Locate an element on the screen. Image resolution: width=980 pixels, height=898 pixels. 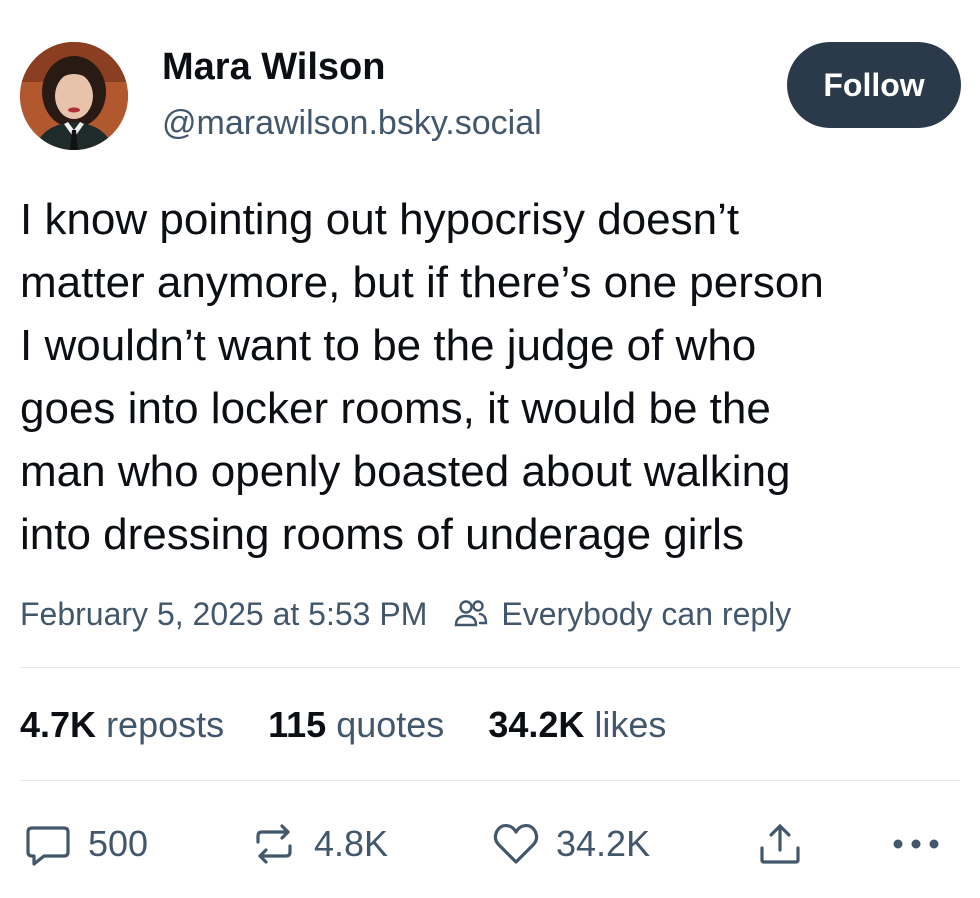
author-name: Mara Wilson is located at coordinates (273, 67).